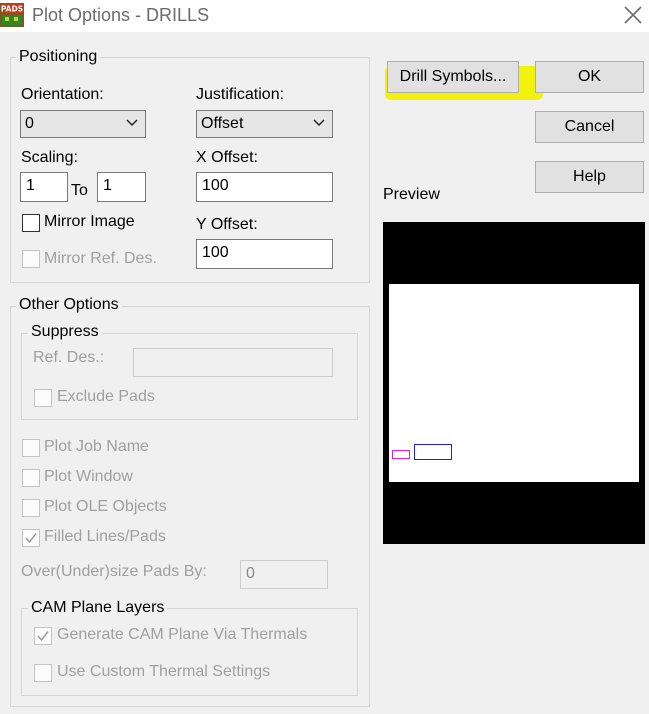 The height and width of the screenshot is (714, 649). Describe the element at coordinates (164, 671) in the screenshot. I see `custom-thermal-label: Use Custom Thermal Settings` at that location.